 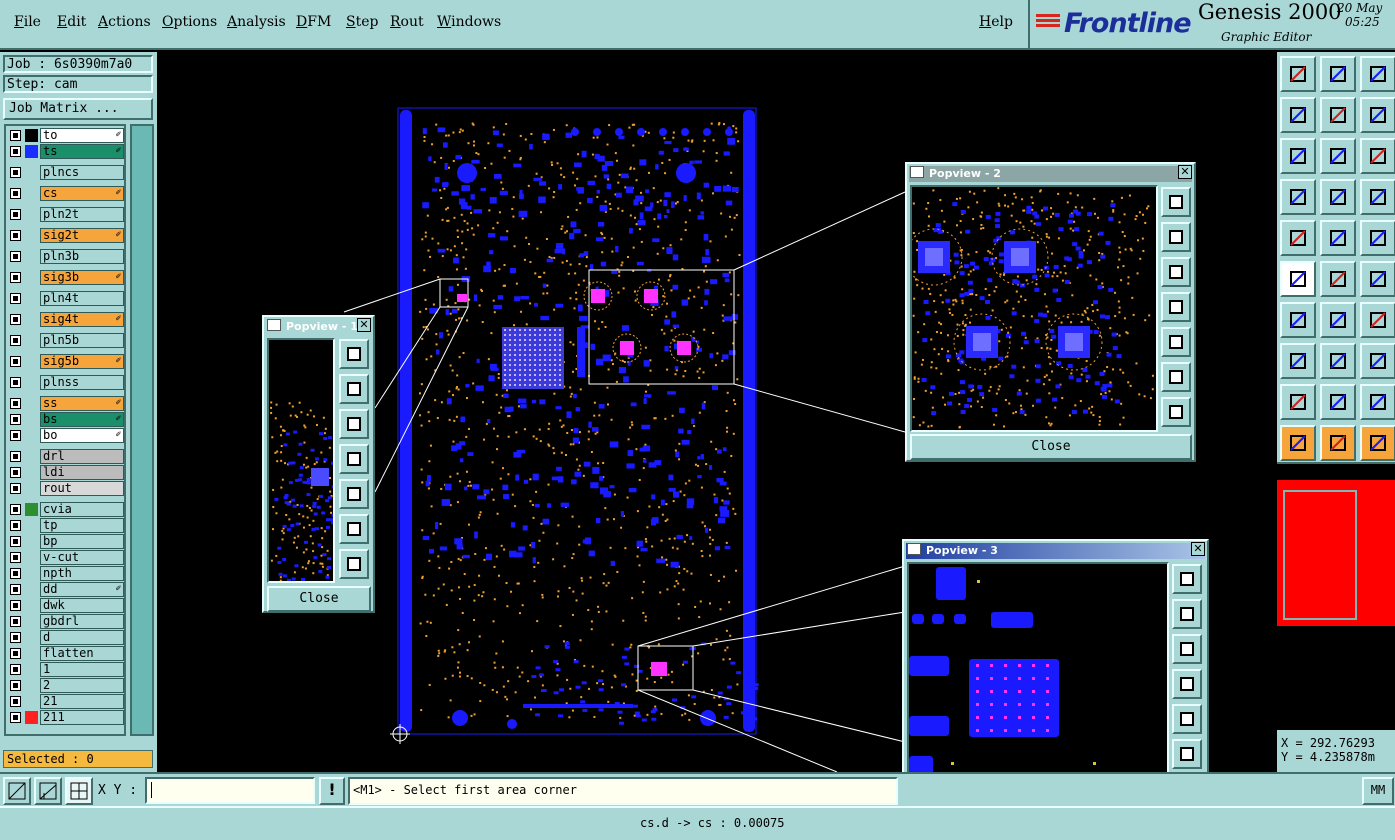 What do you see at coordinates (1320, 555) in the screenshot?
I see `minimap-viewport` at bounding box center [1320, 555].